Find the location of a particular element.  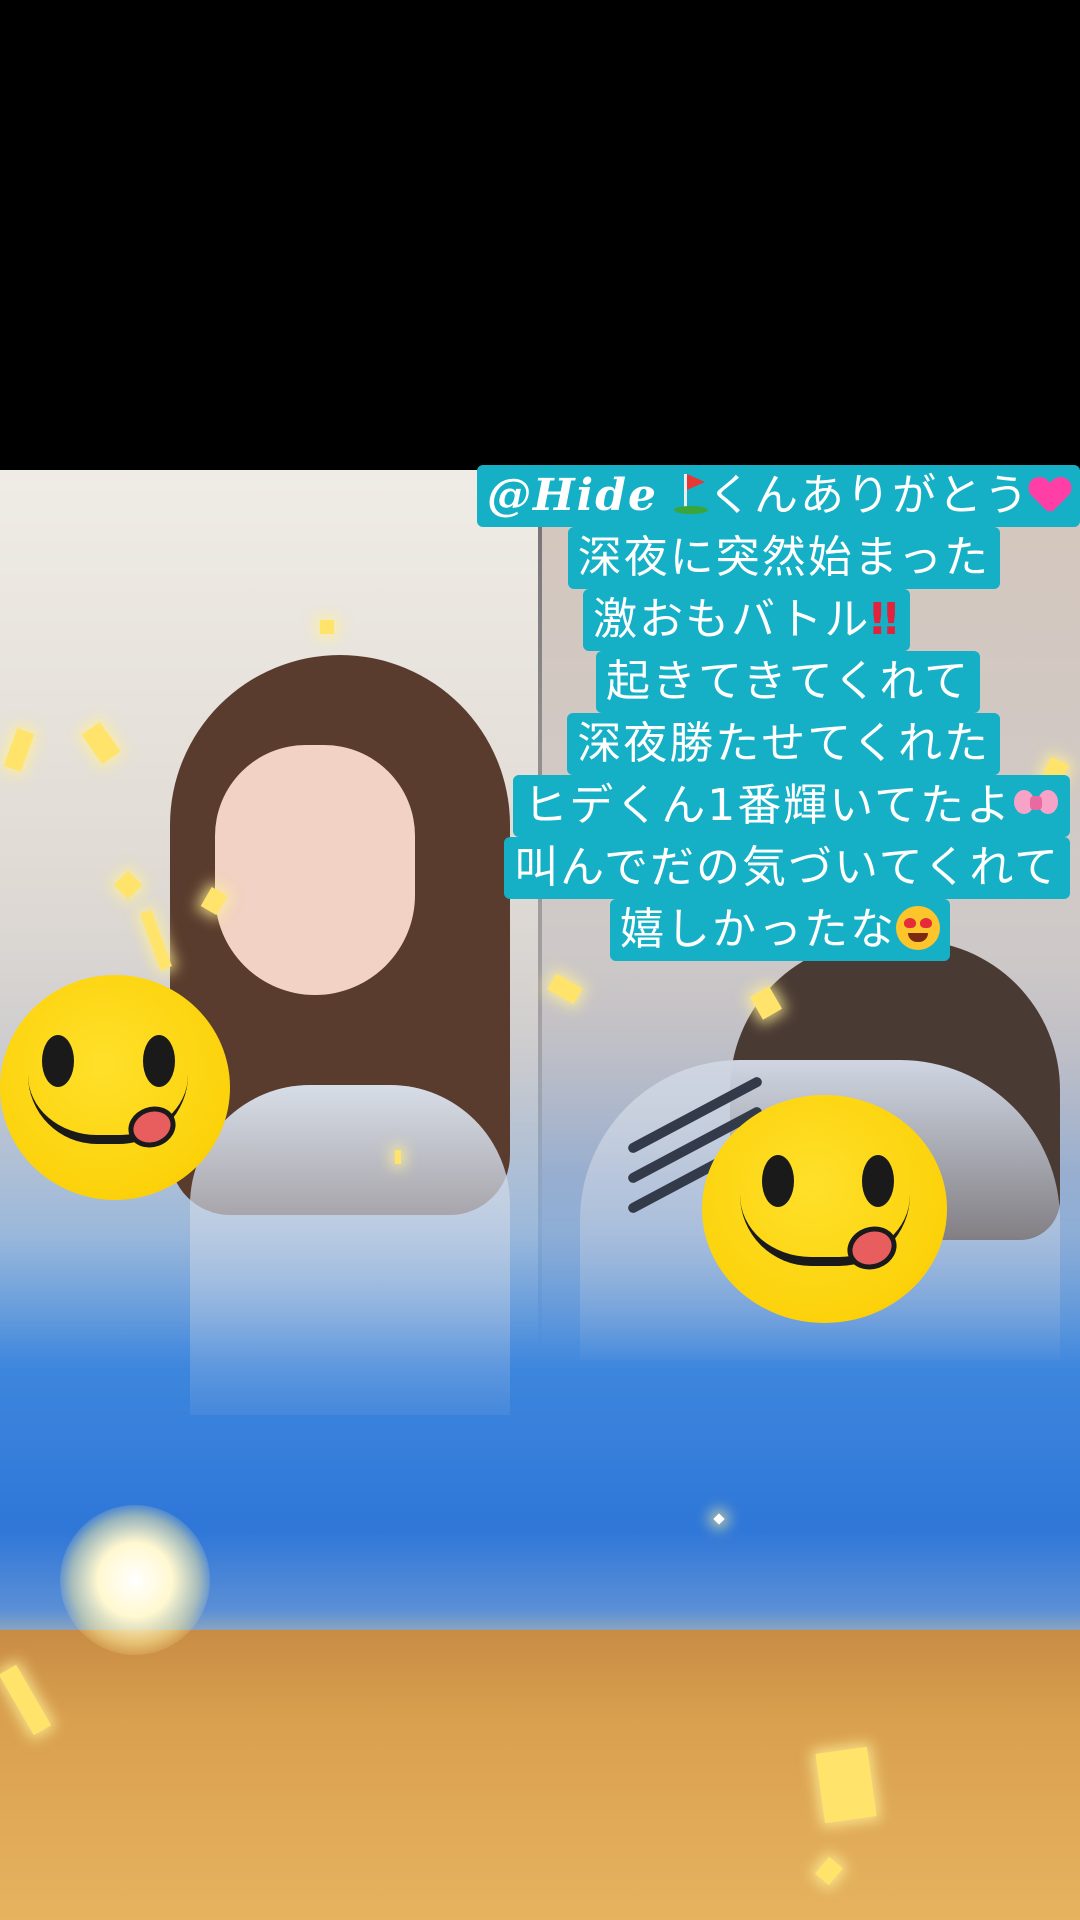

heart-eyes-emoji-icon is located at coordinates (918, 928).